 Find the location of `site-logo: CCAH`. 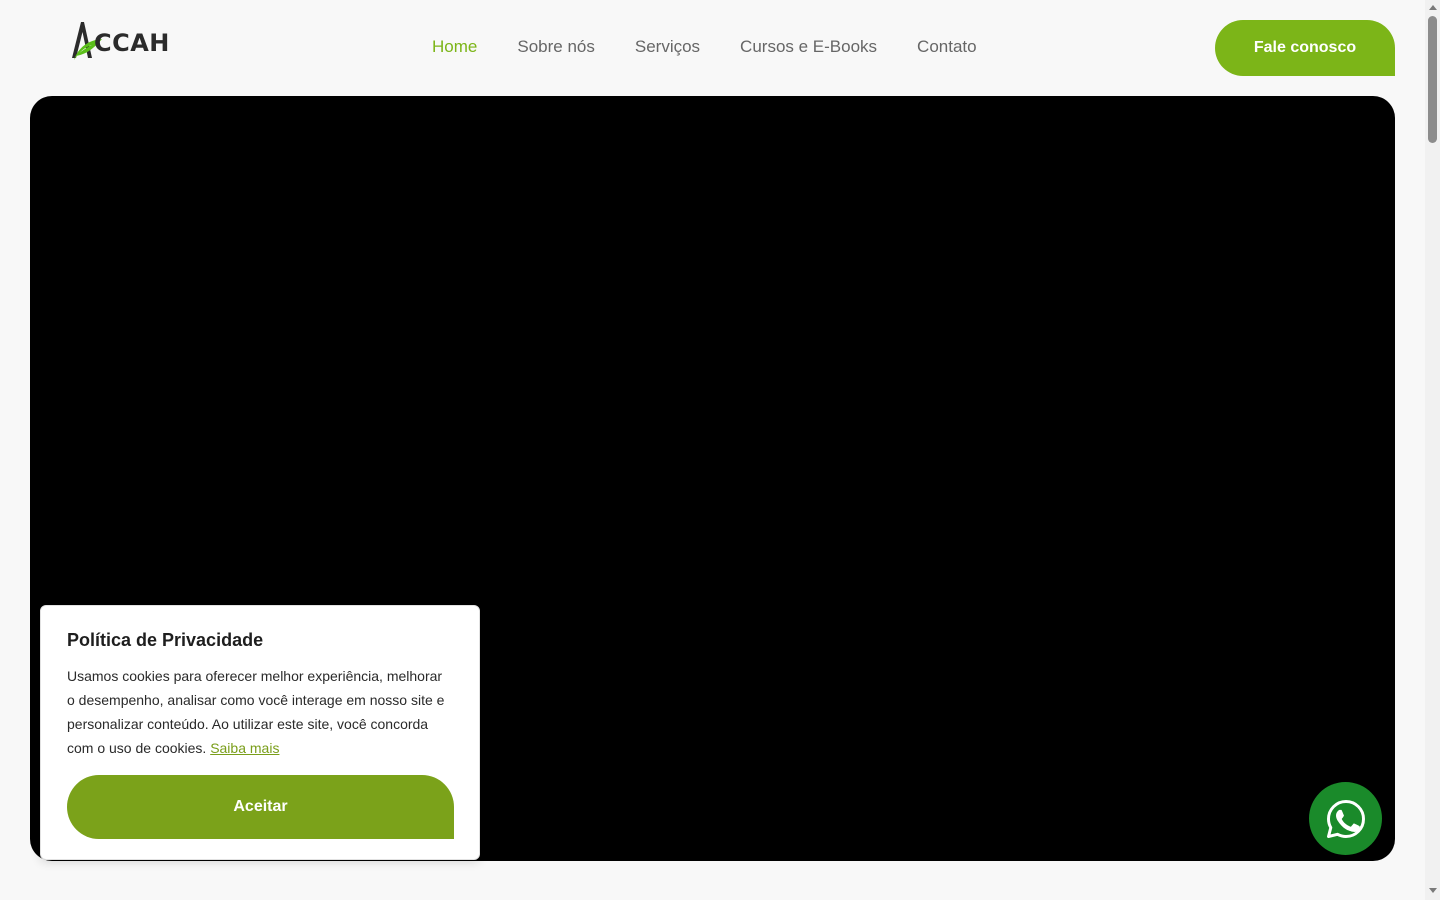

site-logo: CCAH is located at coordinates (126, 41).